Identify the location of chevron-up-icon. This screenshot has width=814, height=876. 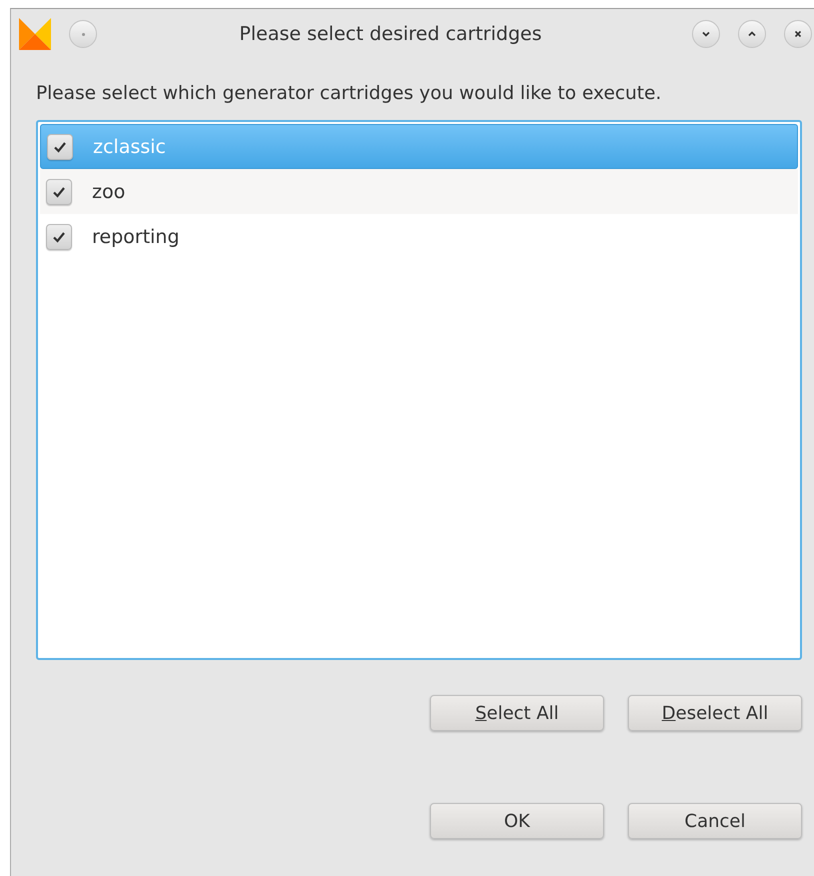
(752, 34).